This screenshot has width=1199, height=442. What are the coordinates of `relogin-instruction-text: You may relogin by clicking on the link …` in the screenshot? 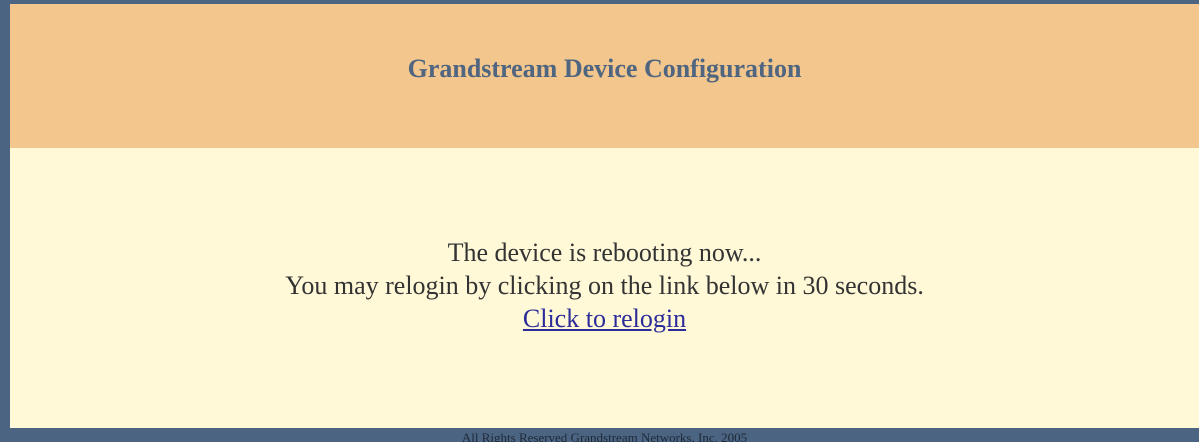 It's located at (604, 285).